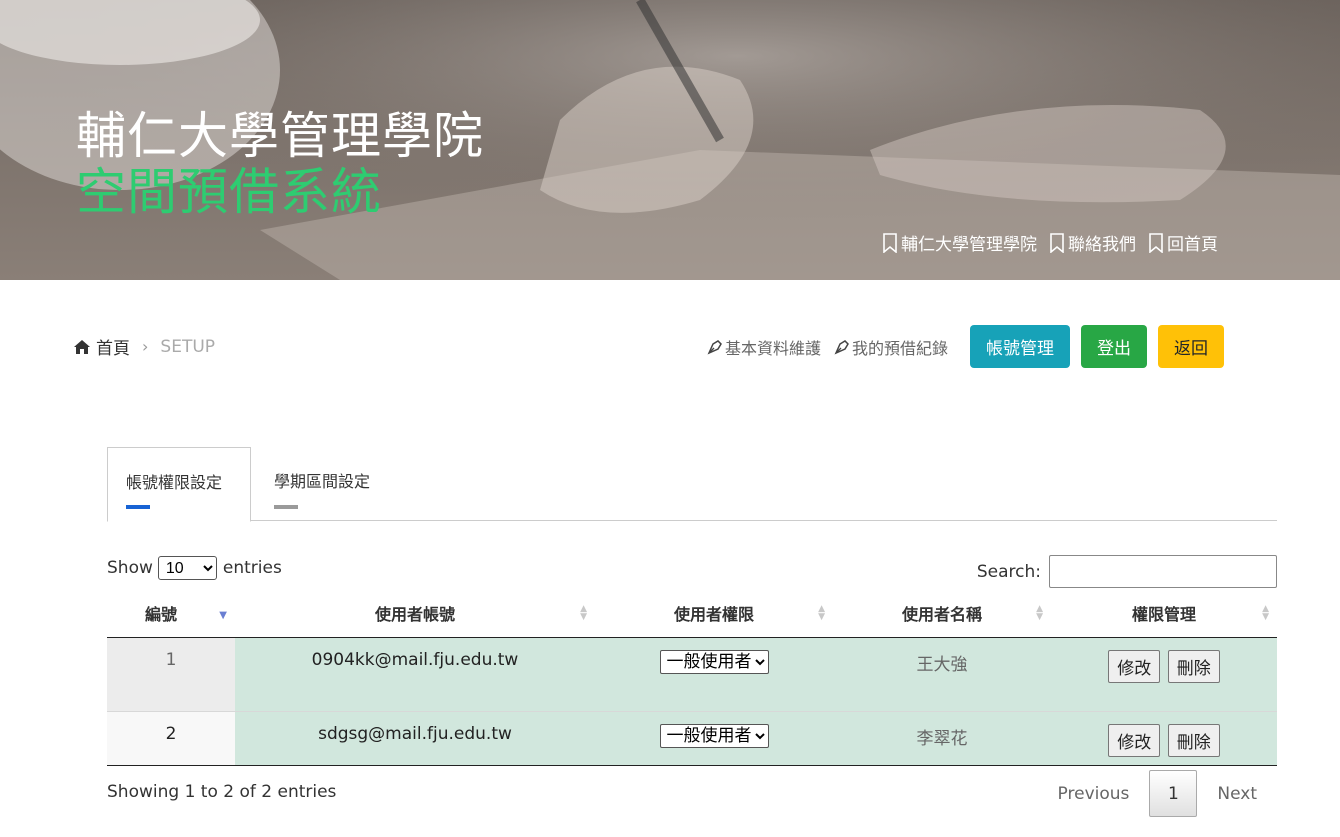  What do you see at coordinates (1191, 346) in the screenshot?
I see `back-button: 返回` at bounding box center [1191, 346].